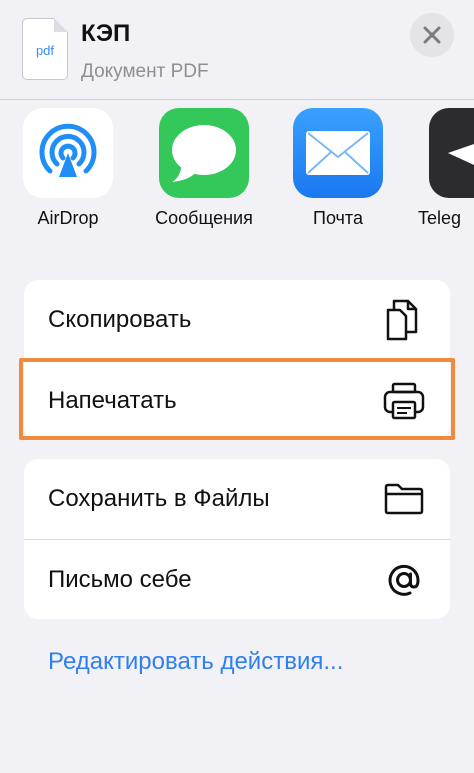 The width and height of the screenshot is (474, 773). I want to click on app-messages: Сообщения, so click(204, 168).